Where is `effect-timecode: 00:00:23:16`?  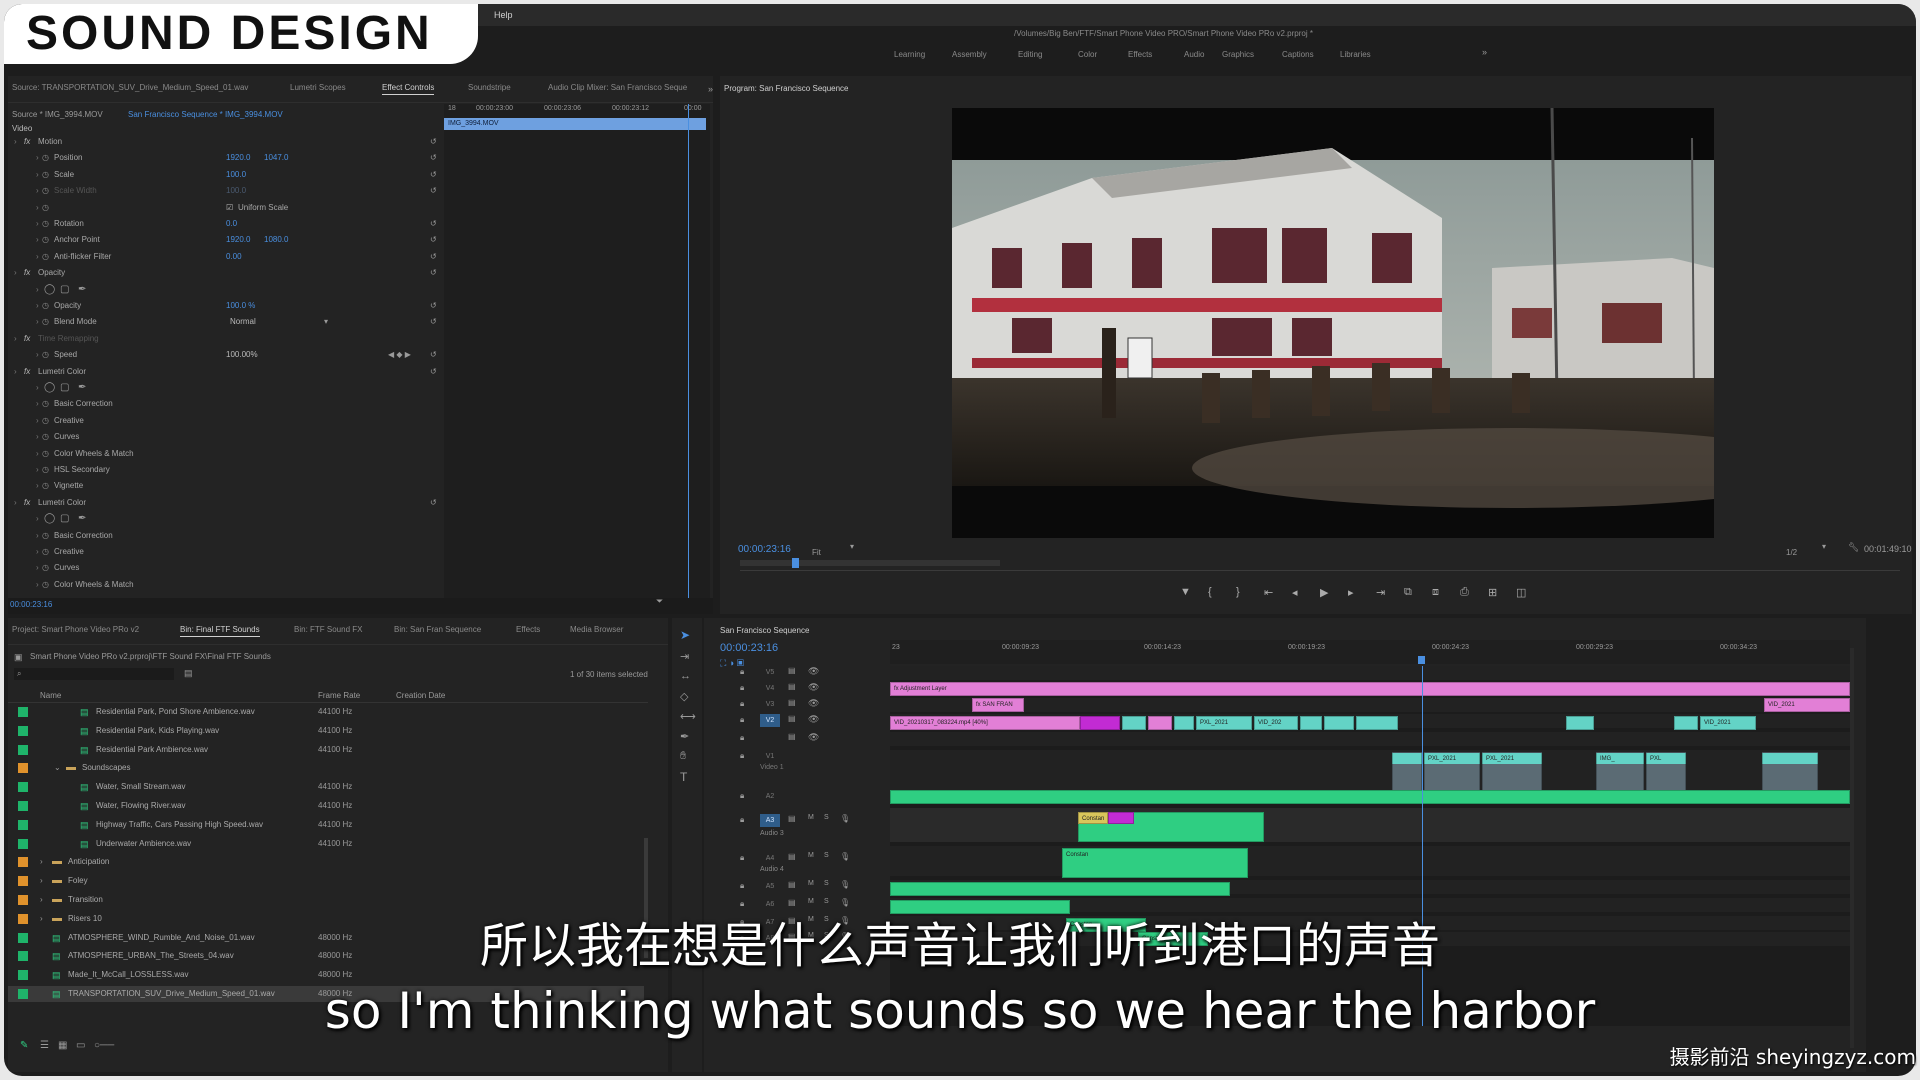
effect-timecode: 00:00:23:16 is located at coordinates (31, 604).